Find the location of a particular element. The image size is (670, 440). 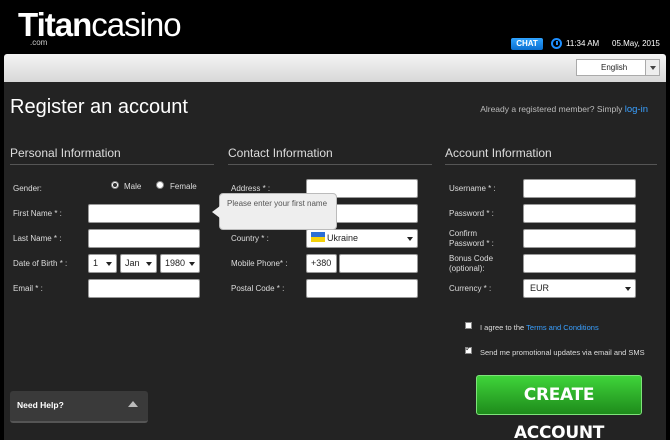

page-title: Register an account is located at coordinates (99, 107).